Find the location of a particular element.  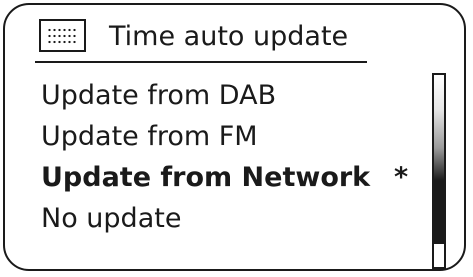

menu-item-update-from-fm: Update from FM is located at coordinates (205, 136).